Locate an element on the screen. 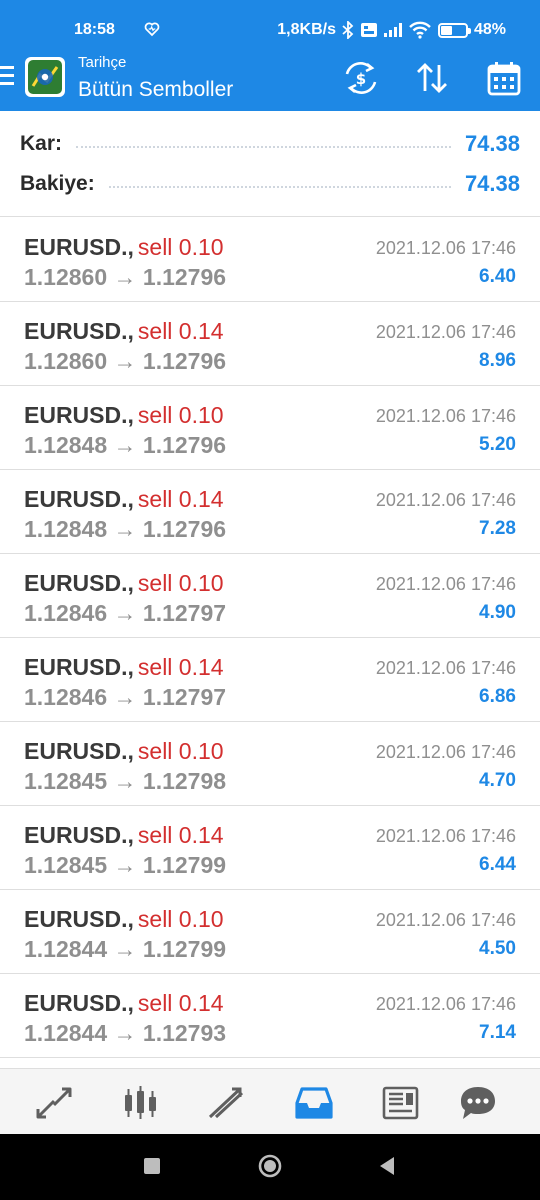  deal-open-price: 1.12846 is located at coordinates (66, 697).